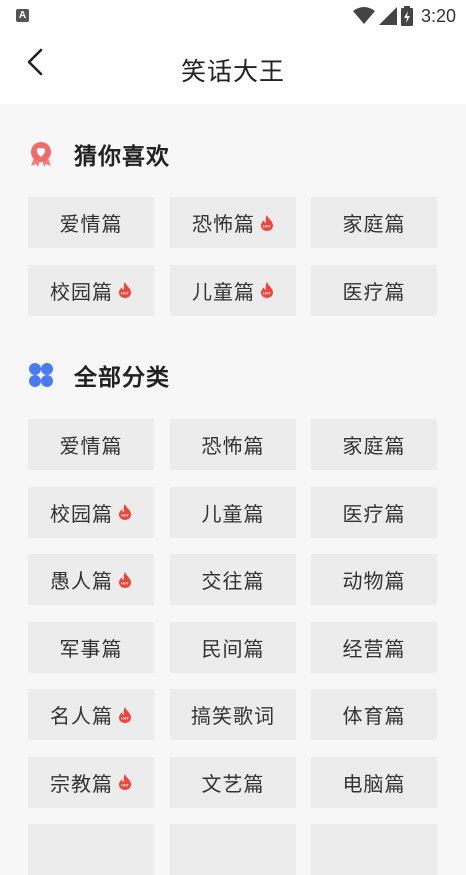 Image resolution: width=466 pixels, height=875 pixels. What do you see at coordinates (22, 15) in the screenshot?
I see `app-notification-icon: A` at bounding box center [22, 15].